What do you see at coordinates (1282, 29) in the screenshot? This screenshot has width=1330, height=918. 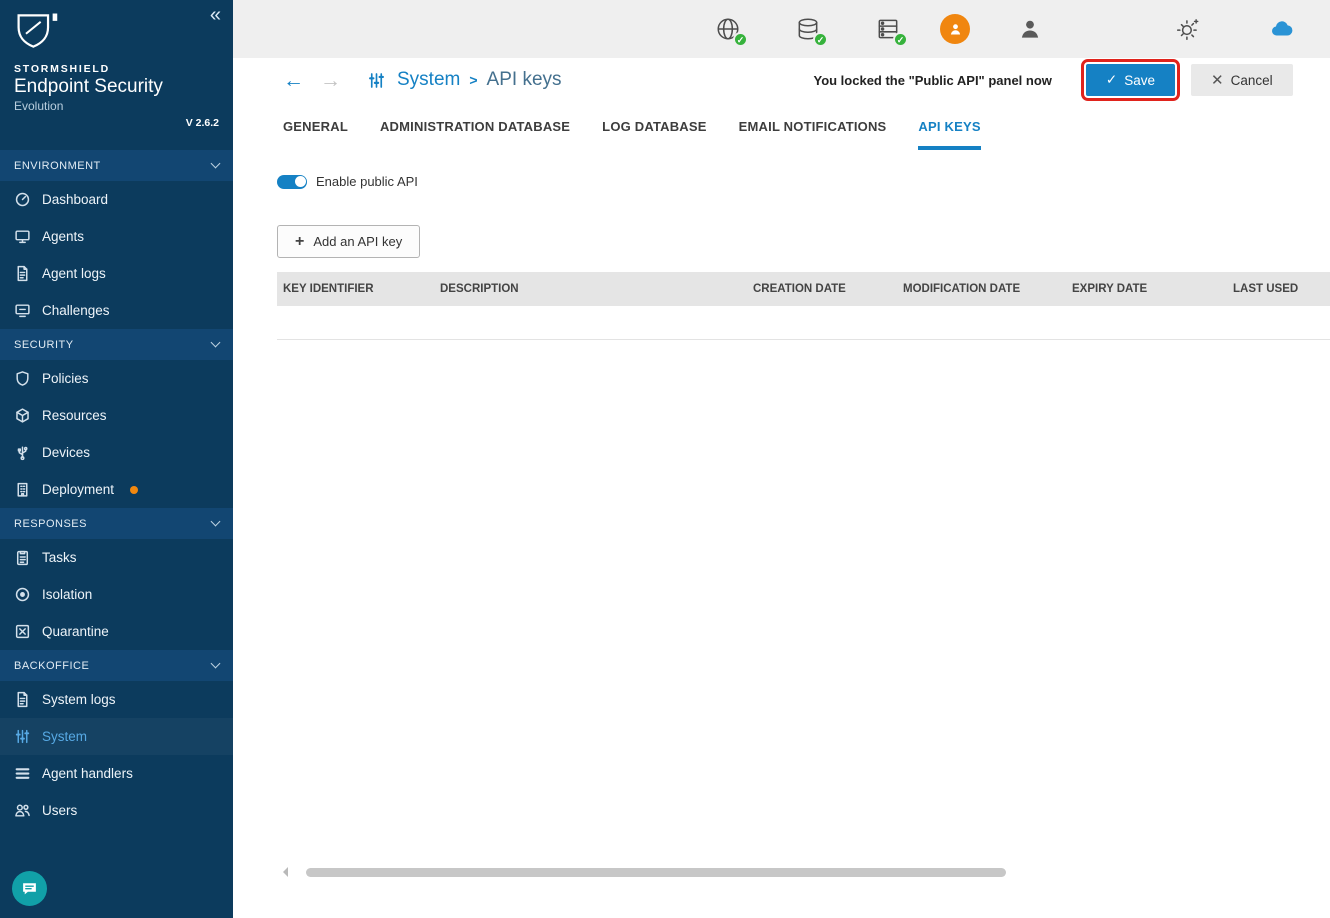 I see `cloud-icon` at bounding box center [1282, 29].